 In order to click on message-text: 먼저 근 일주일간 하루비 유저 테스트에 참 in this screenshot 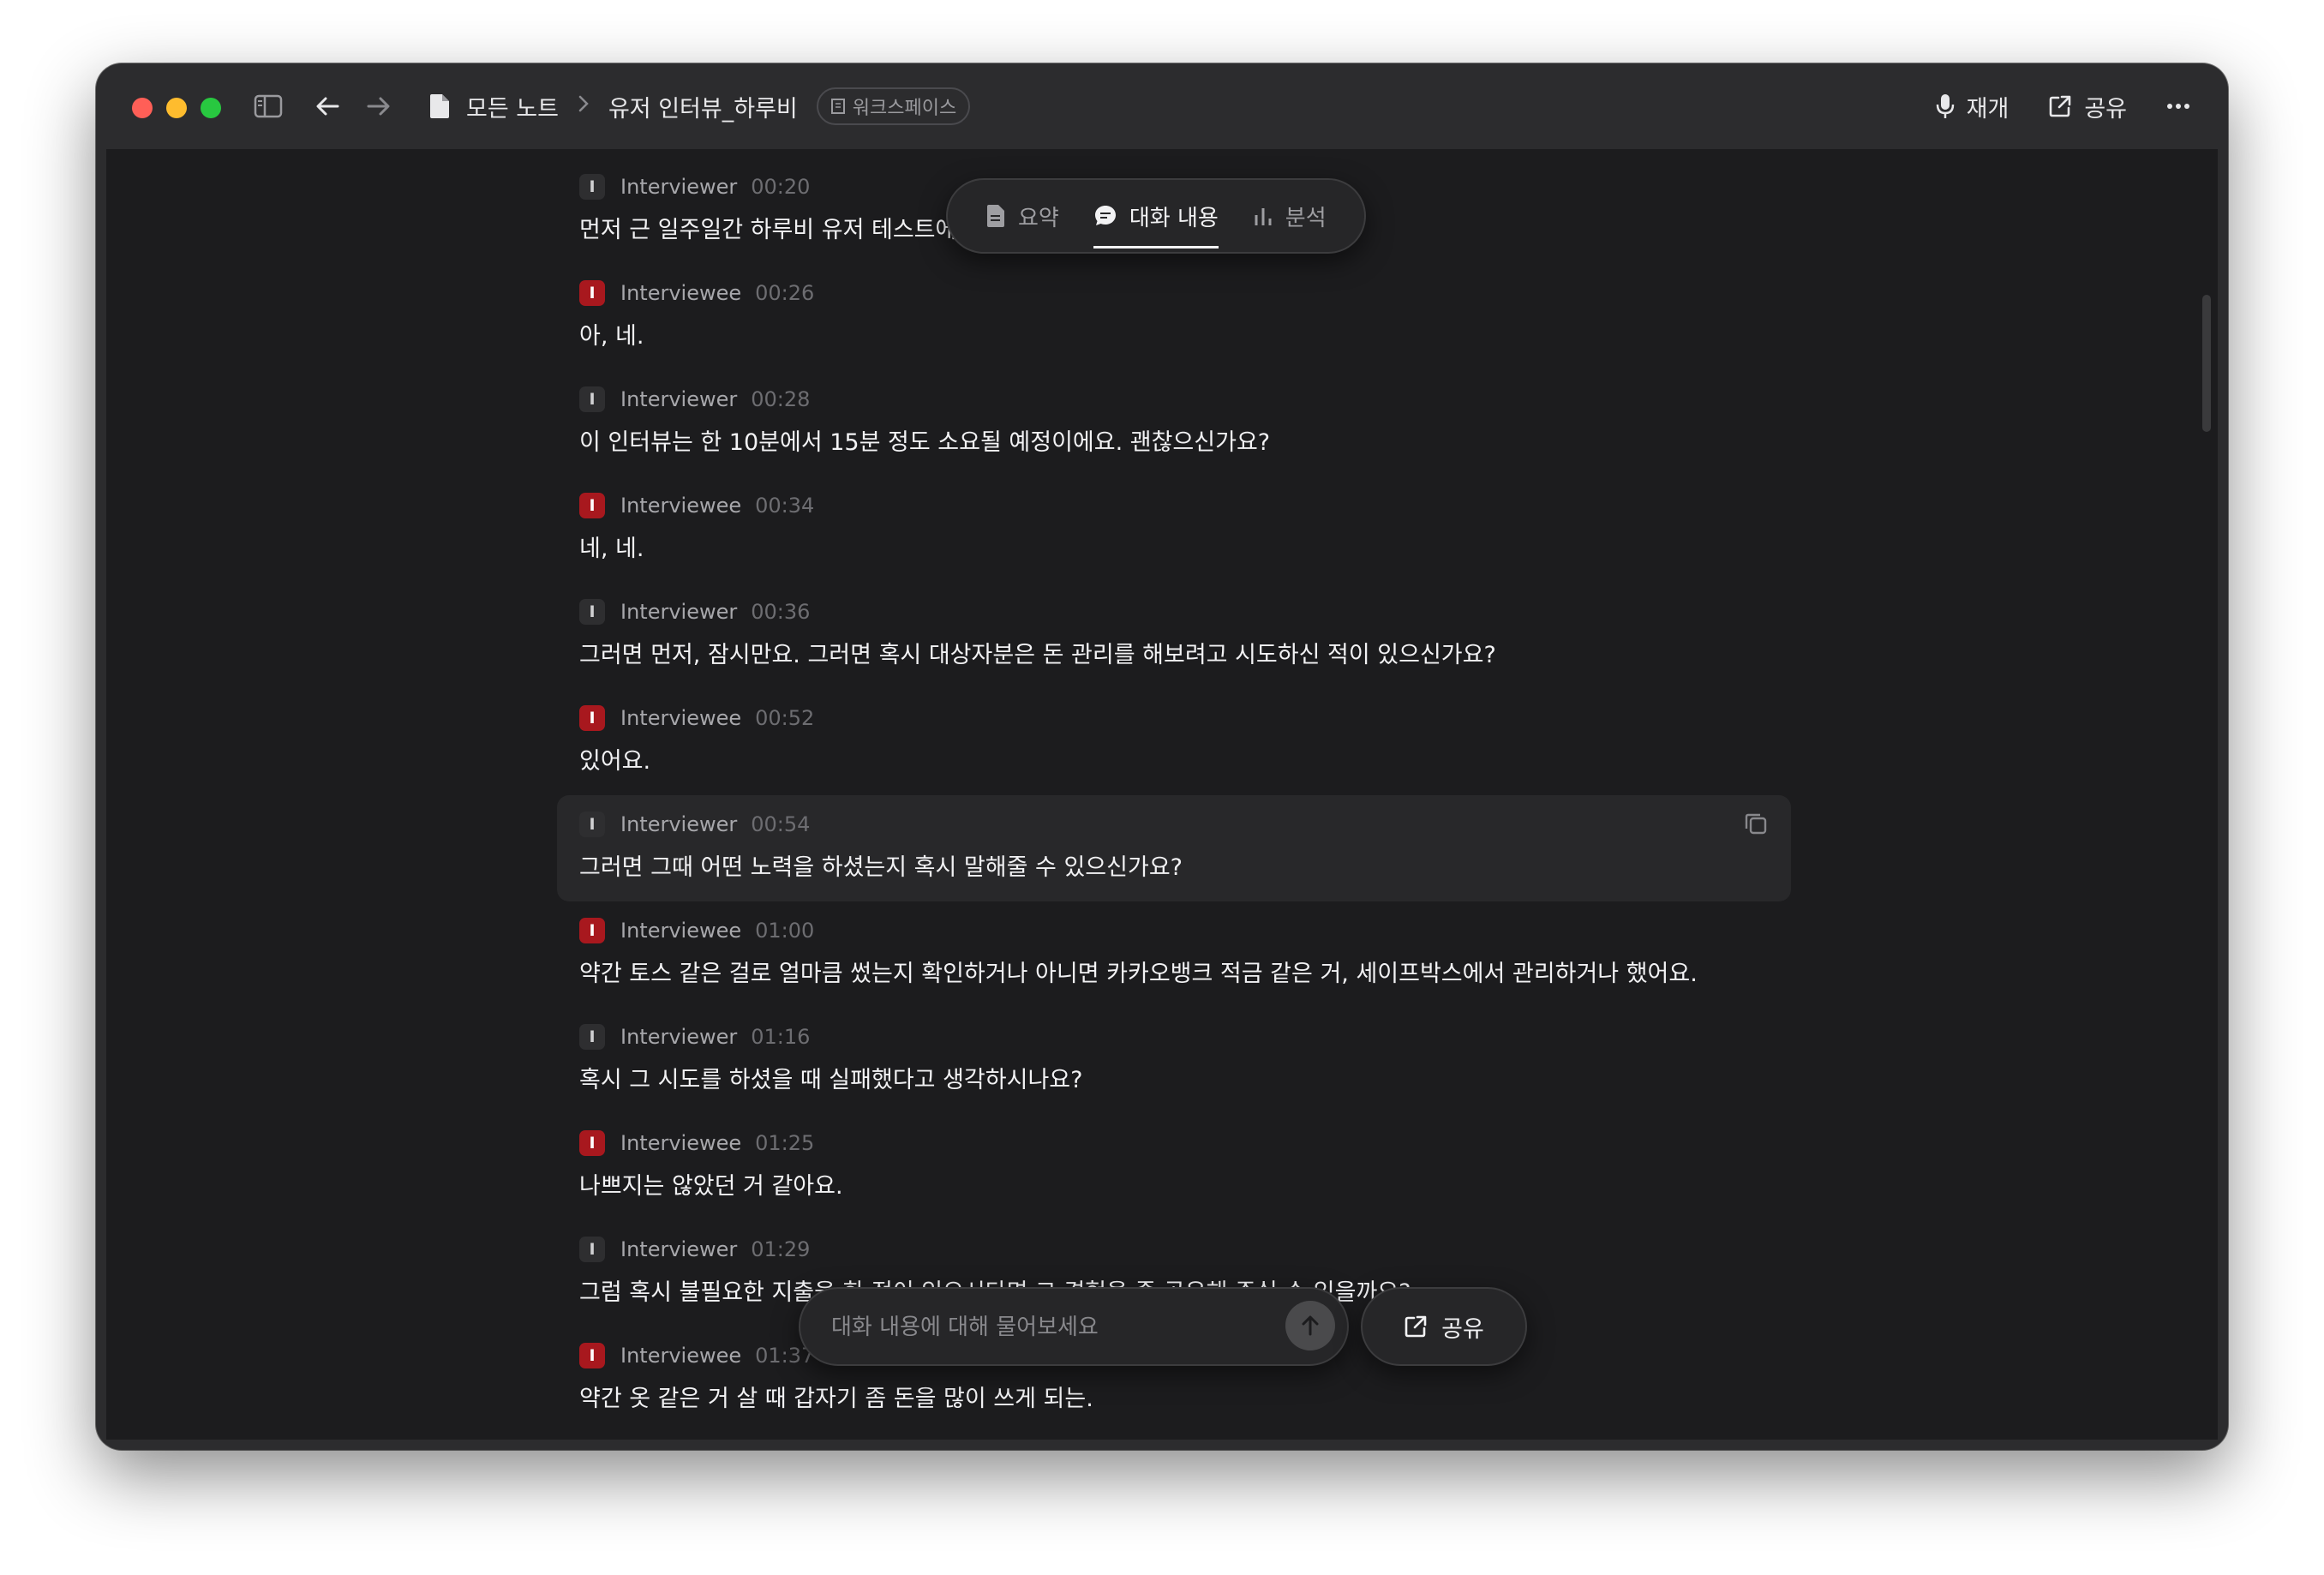, I will do `click(782, 230)`.